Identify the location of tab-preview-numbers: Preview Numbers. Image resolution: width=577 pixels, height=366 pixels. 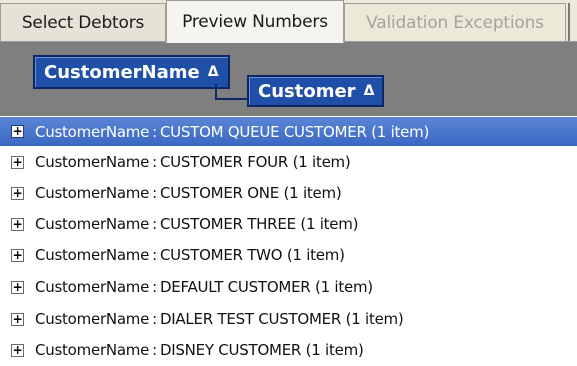
(255, 21).